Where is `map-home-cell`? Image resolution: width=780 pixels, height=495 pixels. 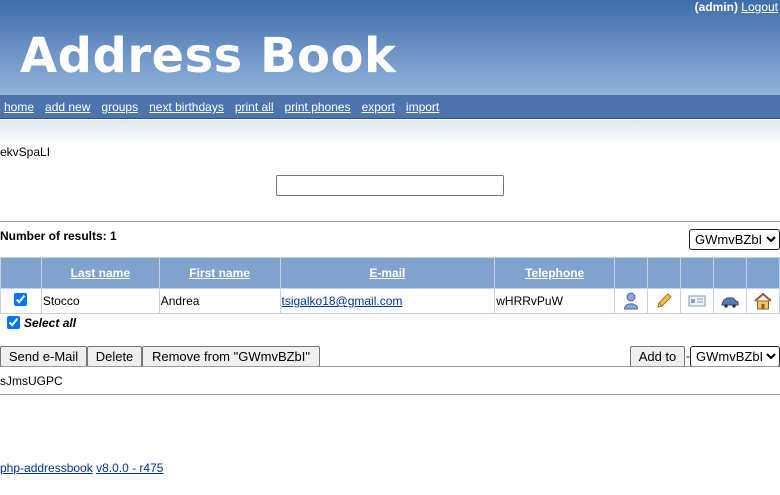
map-home-cell is located at coordinates (762, 301).